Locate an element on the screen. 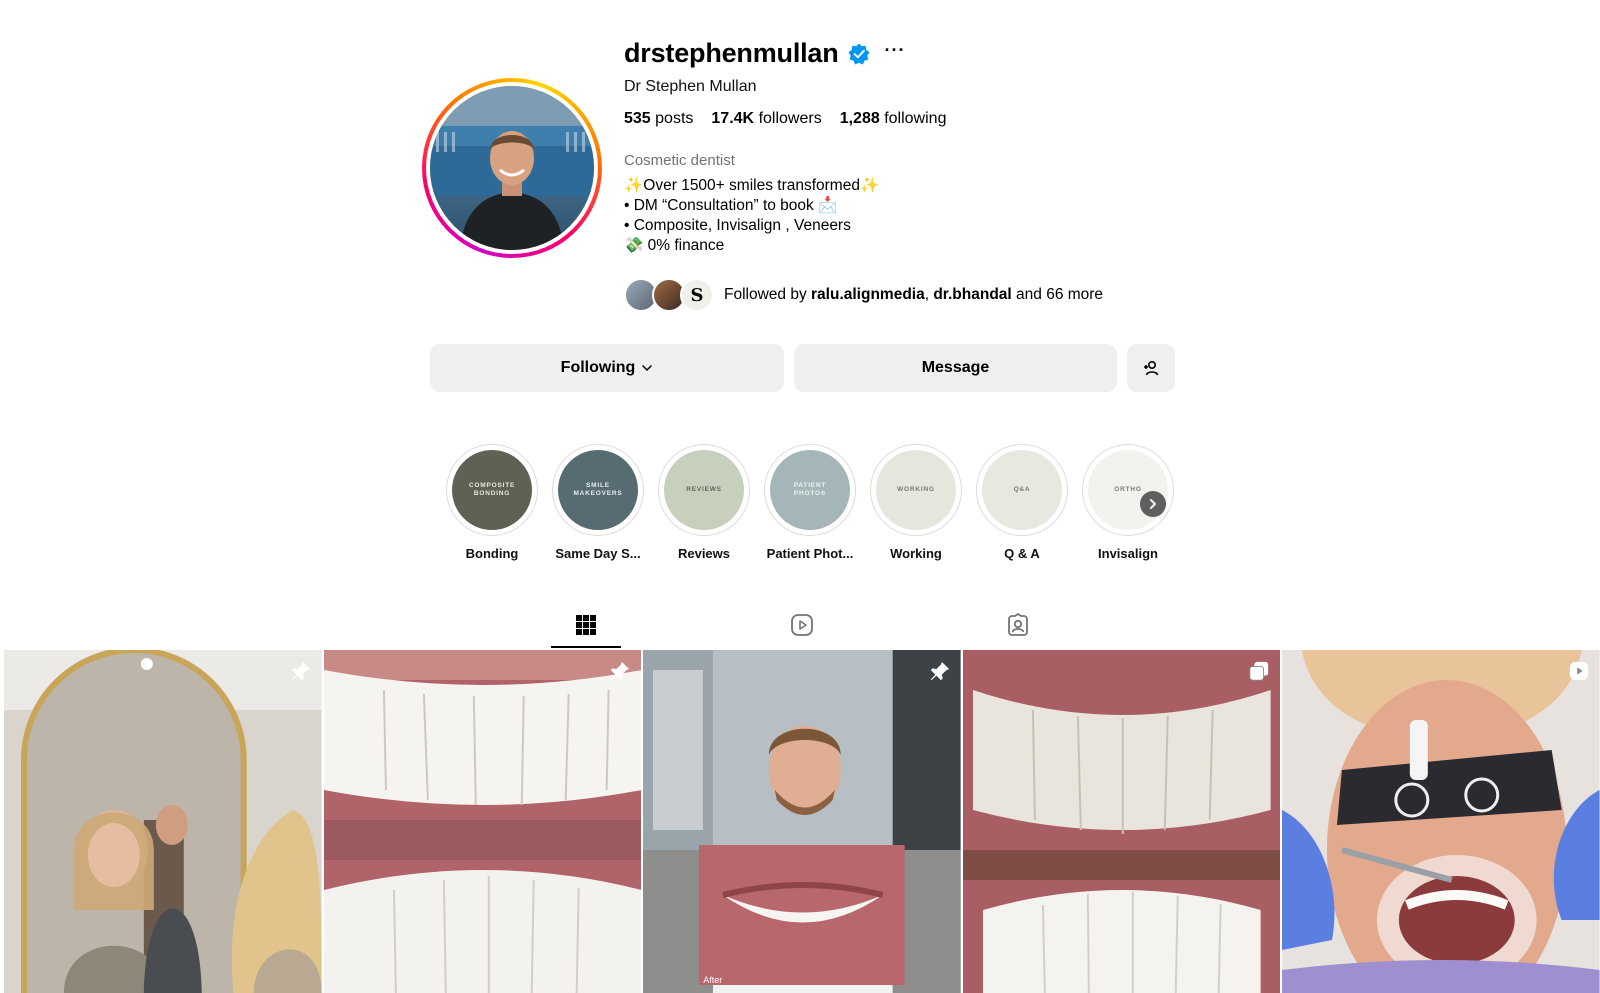 This screenshot has width=1600, height=993. highlight-cover: WORKING is located at coordinates (916, 490).